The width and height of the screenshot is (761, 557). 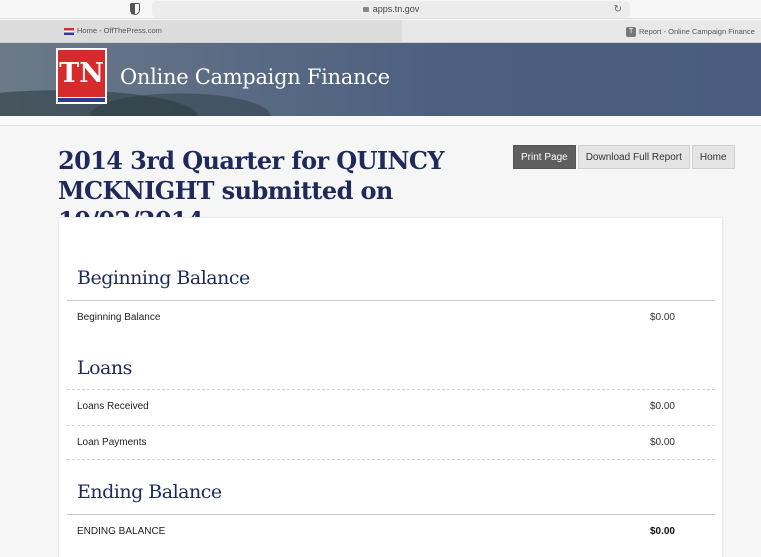 What do you see at coordinates (618, 9) in the screenshot?
I see `reload-icon: ↻` at bounding box center [618, 9].